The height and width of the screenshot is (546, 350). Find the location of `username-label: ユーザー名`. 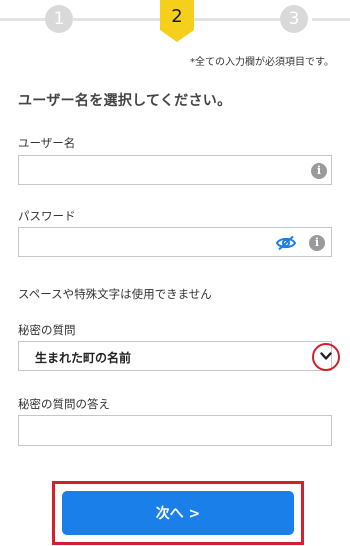

username-label: ユーザー名 is located at coordinates (47, 143).